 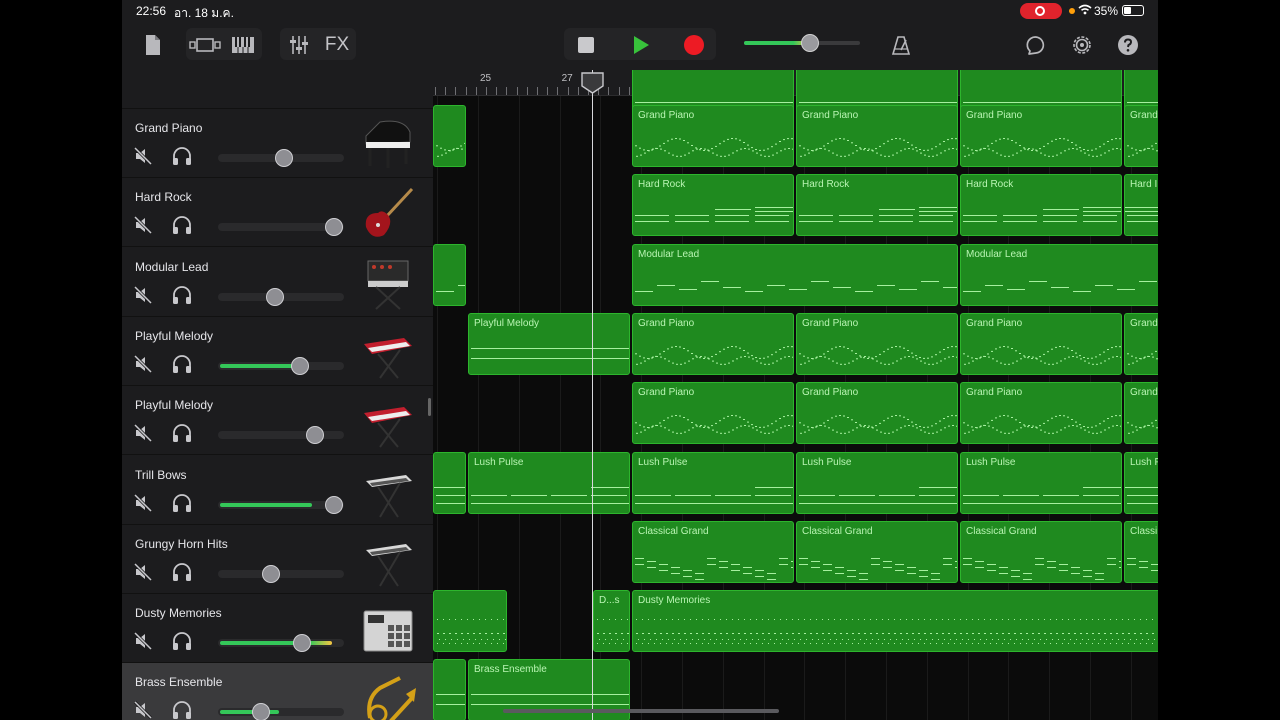 I want to click on playhead-handle, so click(x=592, y=83).